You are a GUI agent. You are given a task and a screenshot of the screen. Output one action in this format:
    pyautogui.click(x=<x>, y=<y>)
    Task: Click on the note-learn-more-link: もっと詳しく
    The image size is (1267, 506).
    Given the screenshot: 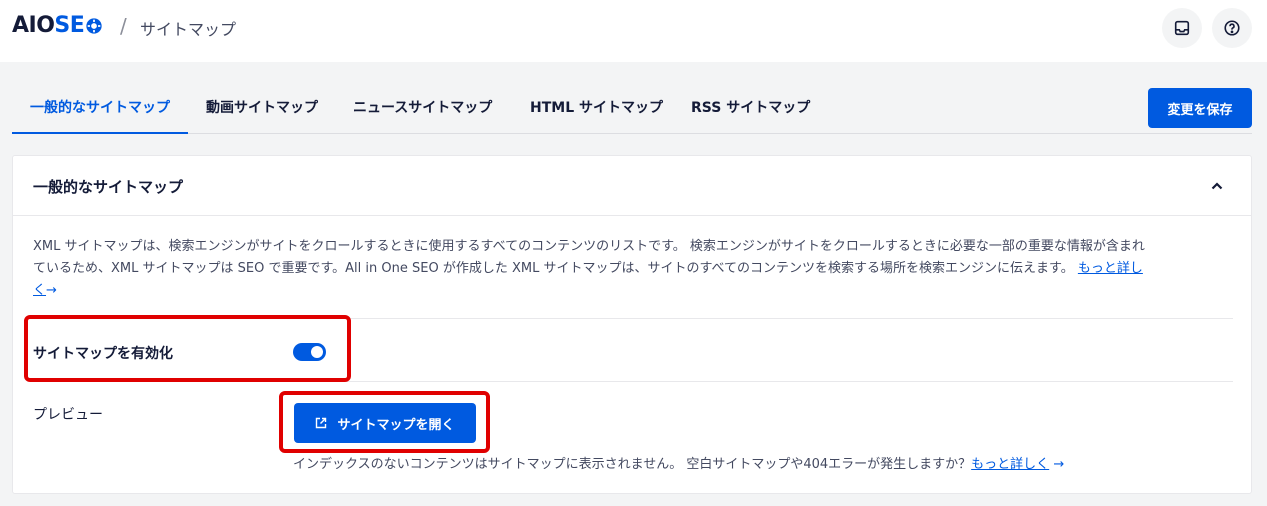 What is the action you would take?
    pyautogui.click(x=1010, y=464)
    